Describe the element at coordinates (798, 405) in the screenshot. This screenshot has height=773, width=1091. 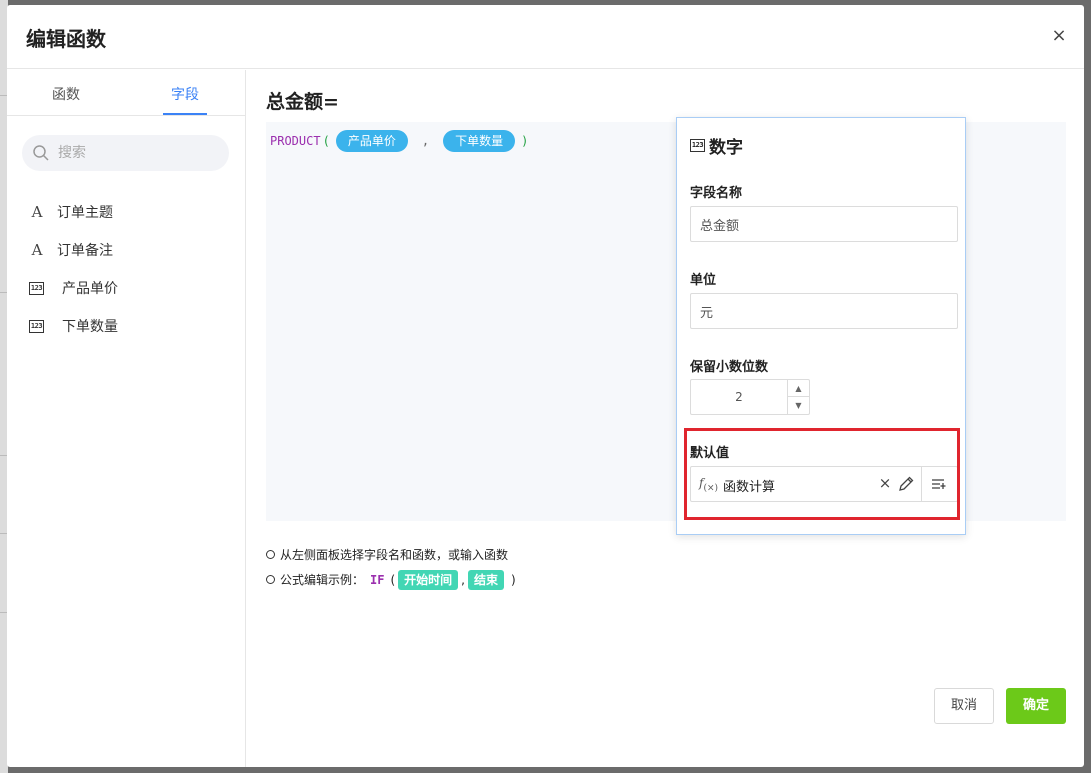
I see `decrement-chevron-down-icon: ▼` at that location.